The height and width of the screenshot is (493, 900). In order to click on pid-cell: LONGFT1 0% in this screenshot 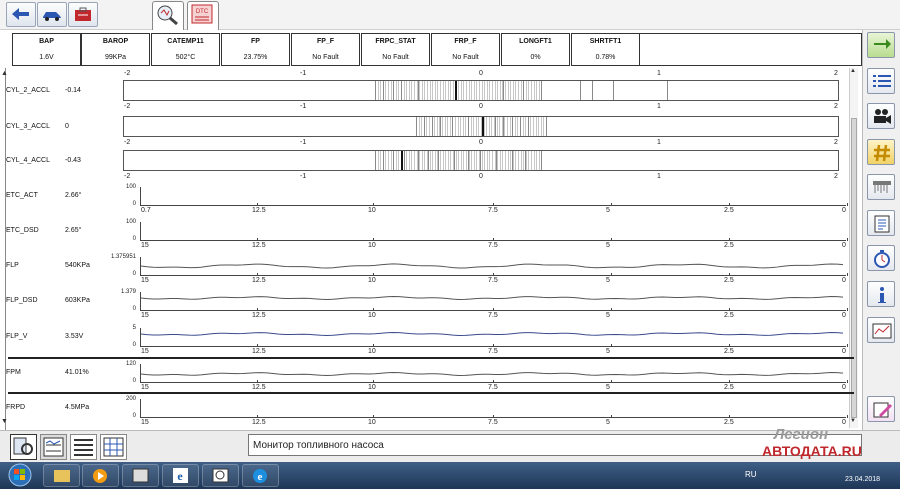, I will do `click(535, 49)`.